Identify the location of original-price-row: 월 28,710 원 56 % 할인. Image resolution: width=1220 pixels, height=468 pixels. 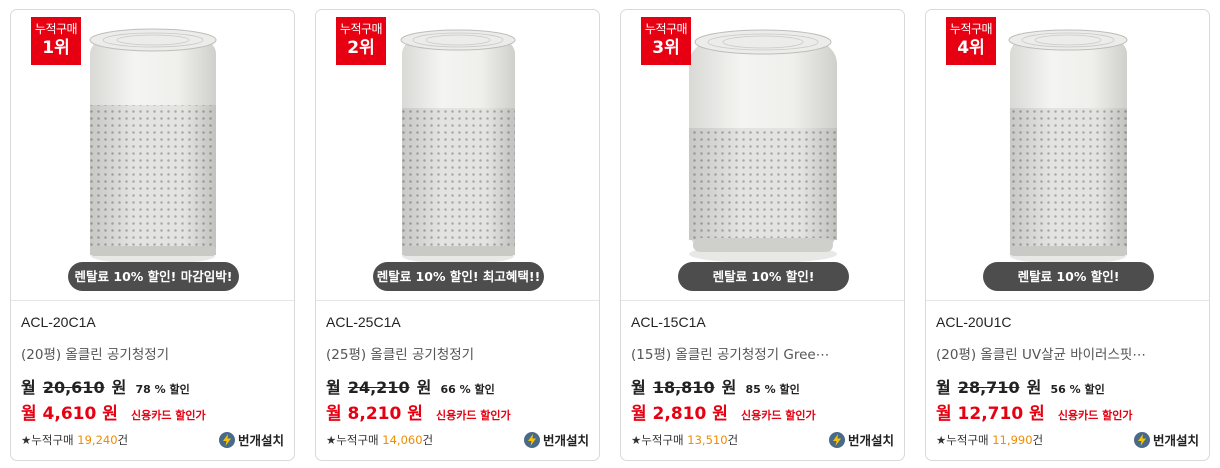
(1020, 386).